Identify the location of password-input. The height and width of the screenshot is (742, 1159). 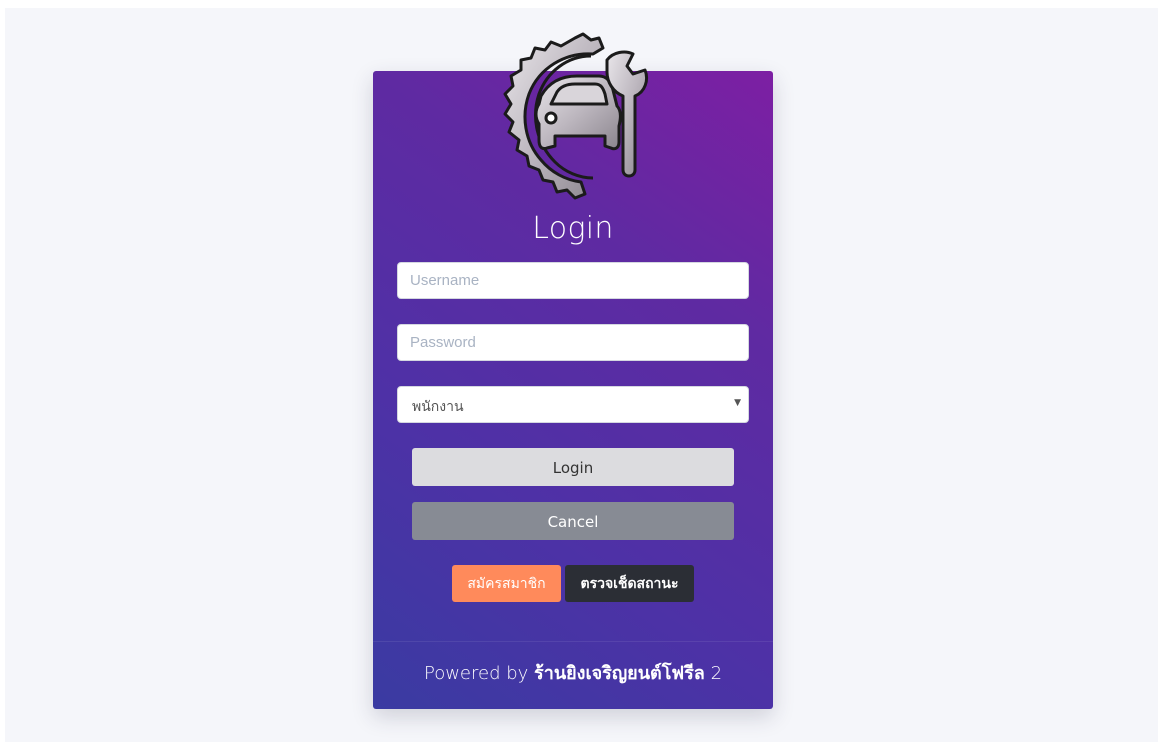
(573, 342).